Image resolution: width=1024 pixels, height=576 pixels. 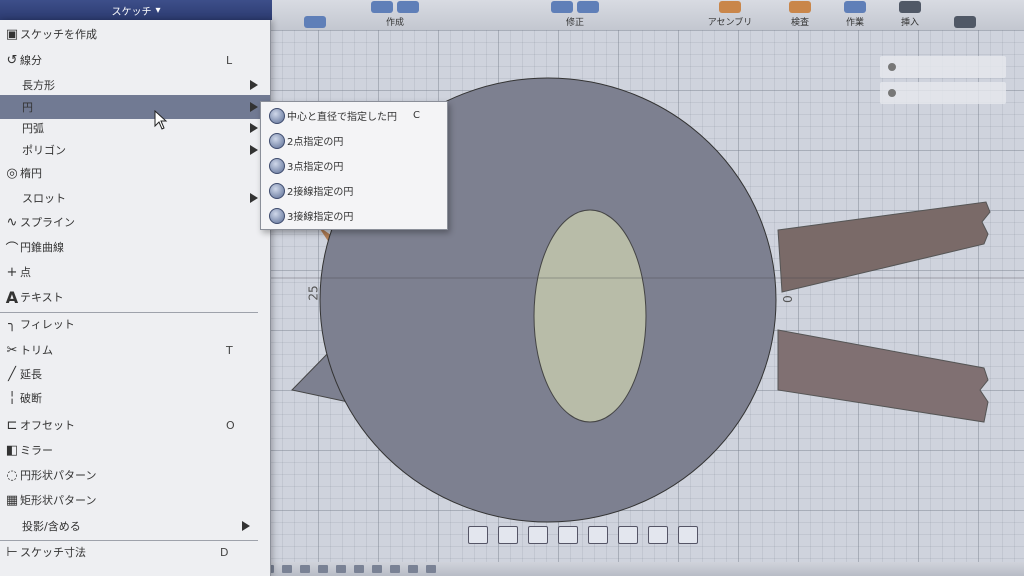 I want to click on menu-item-trim: ✂ トリム T, so click(x=135, y=350).